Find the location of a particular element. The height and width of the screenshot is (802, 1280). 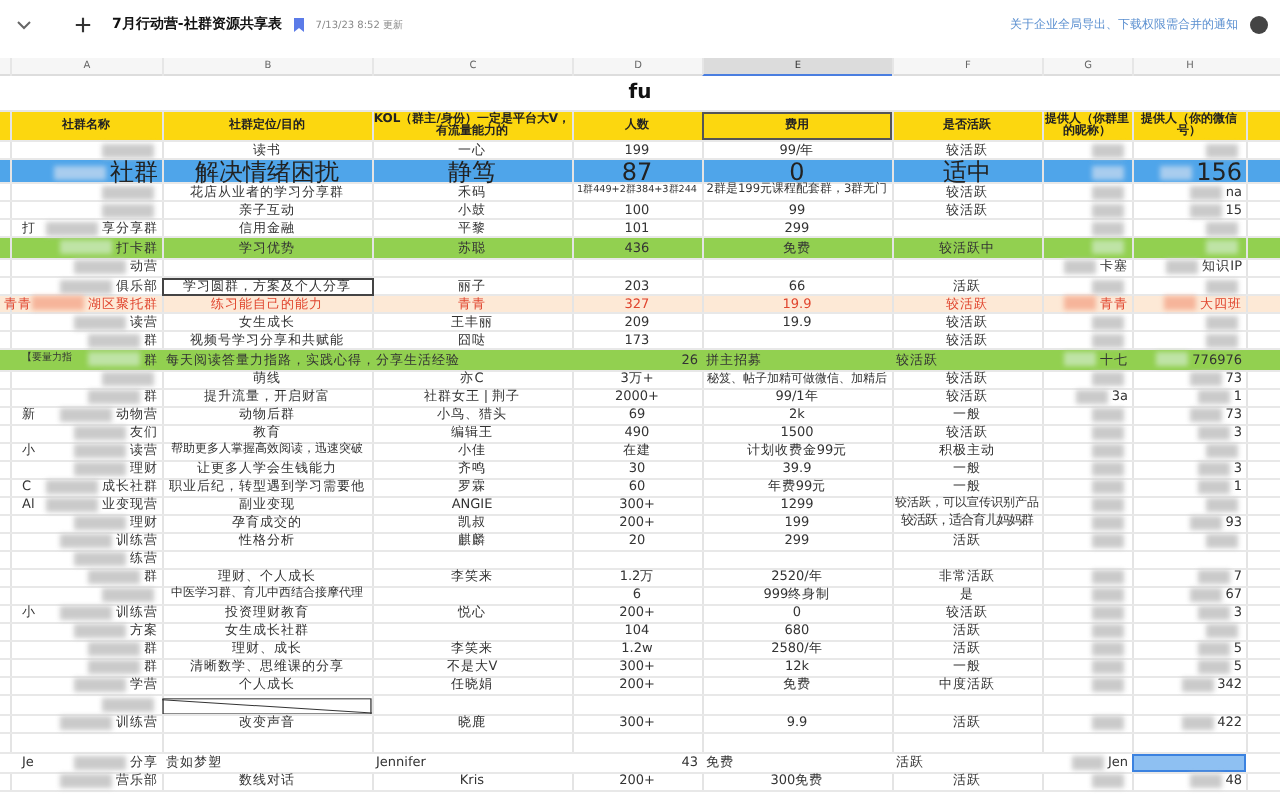

plus-icon is located at coordinates (82, 24).